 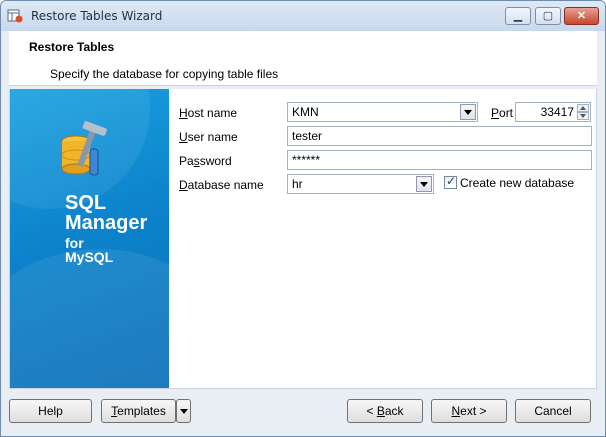 What do you see at coordinates (583, 108) in the screenshot?
I see `spin-up-icon` at bounding box center [583, 108].